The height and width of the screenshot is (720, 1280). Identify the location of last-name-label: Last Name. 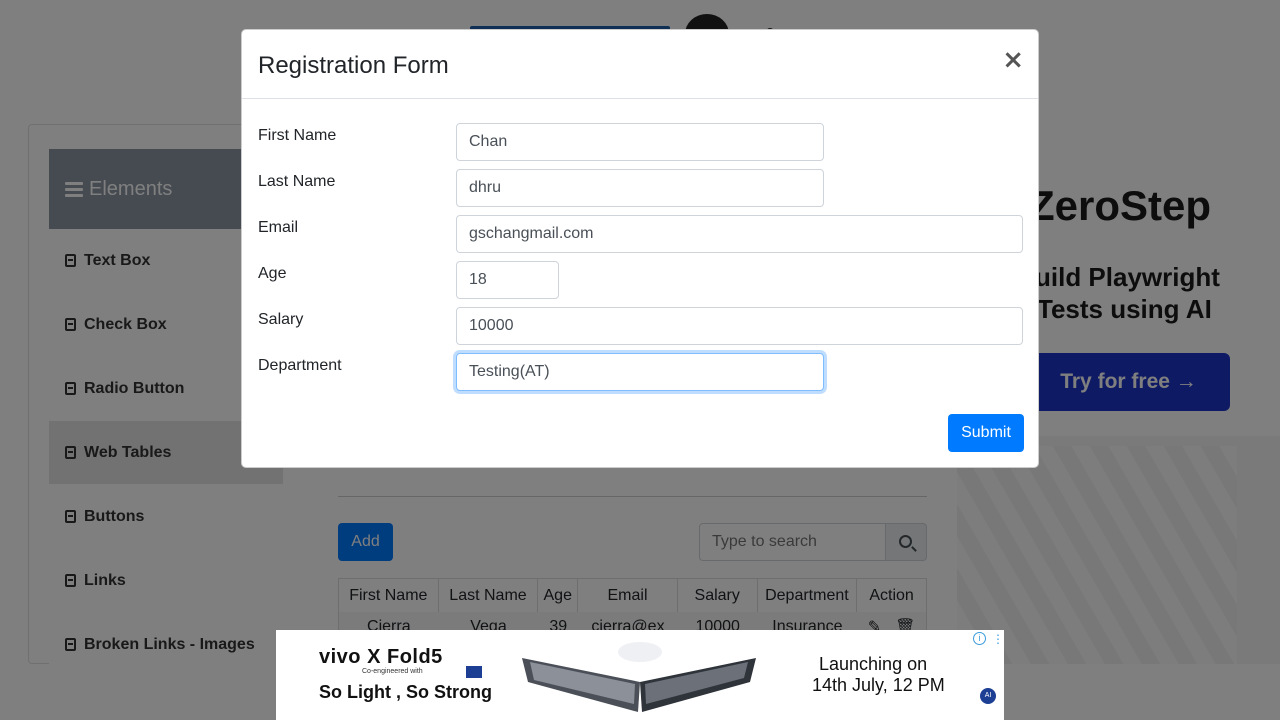
(297, 181).